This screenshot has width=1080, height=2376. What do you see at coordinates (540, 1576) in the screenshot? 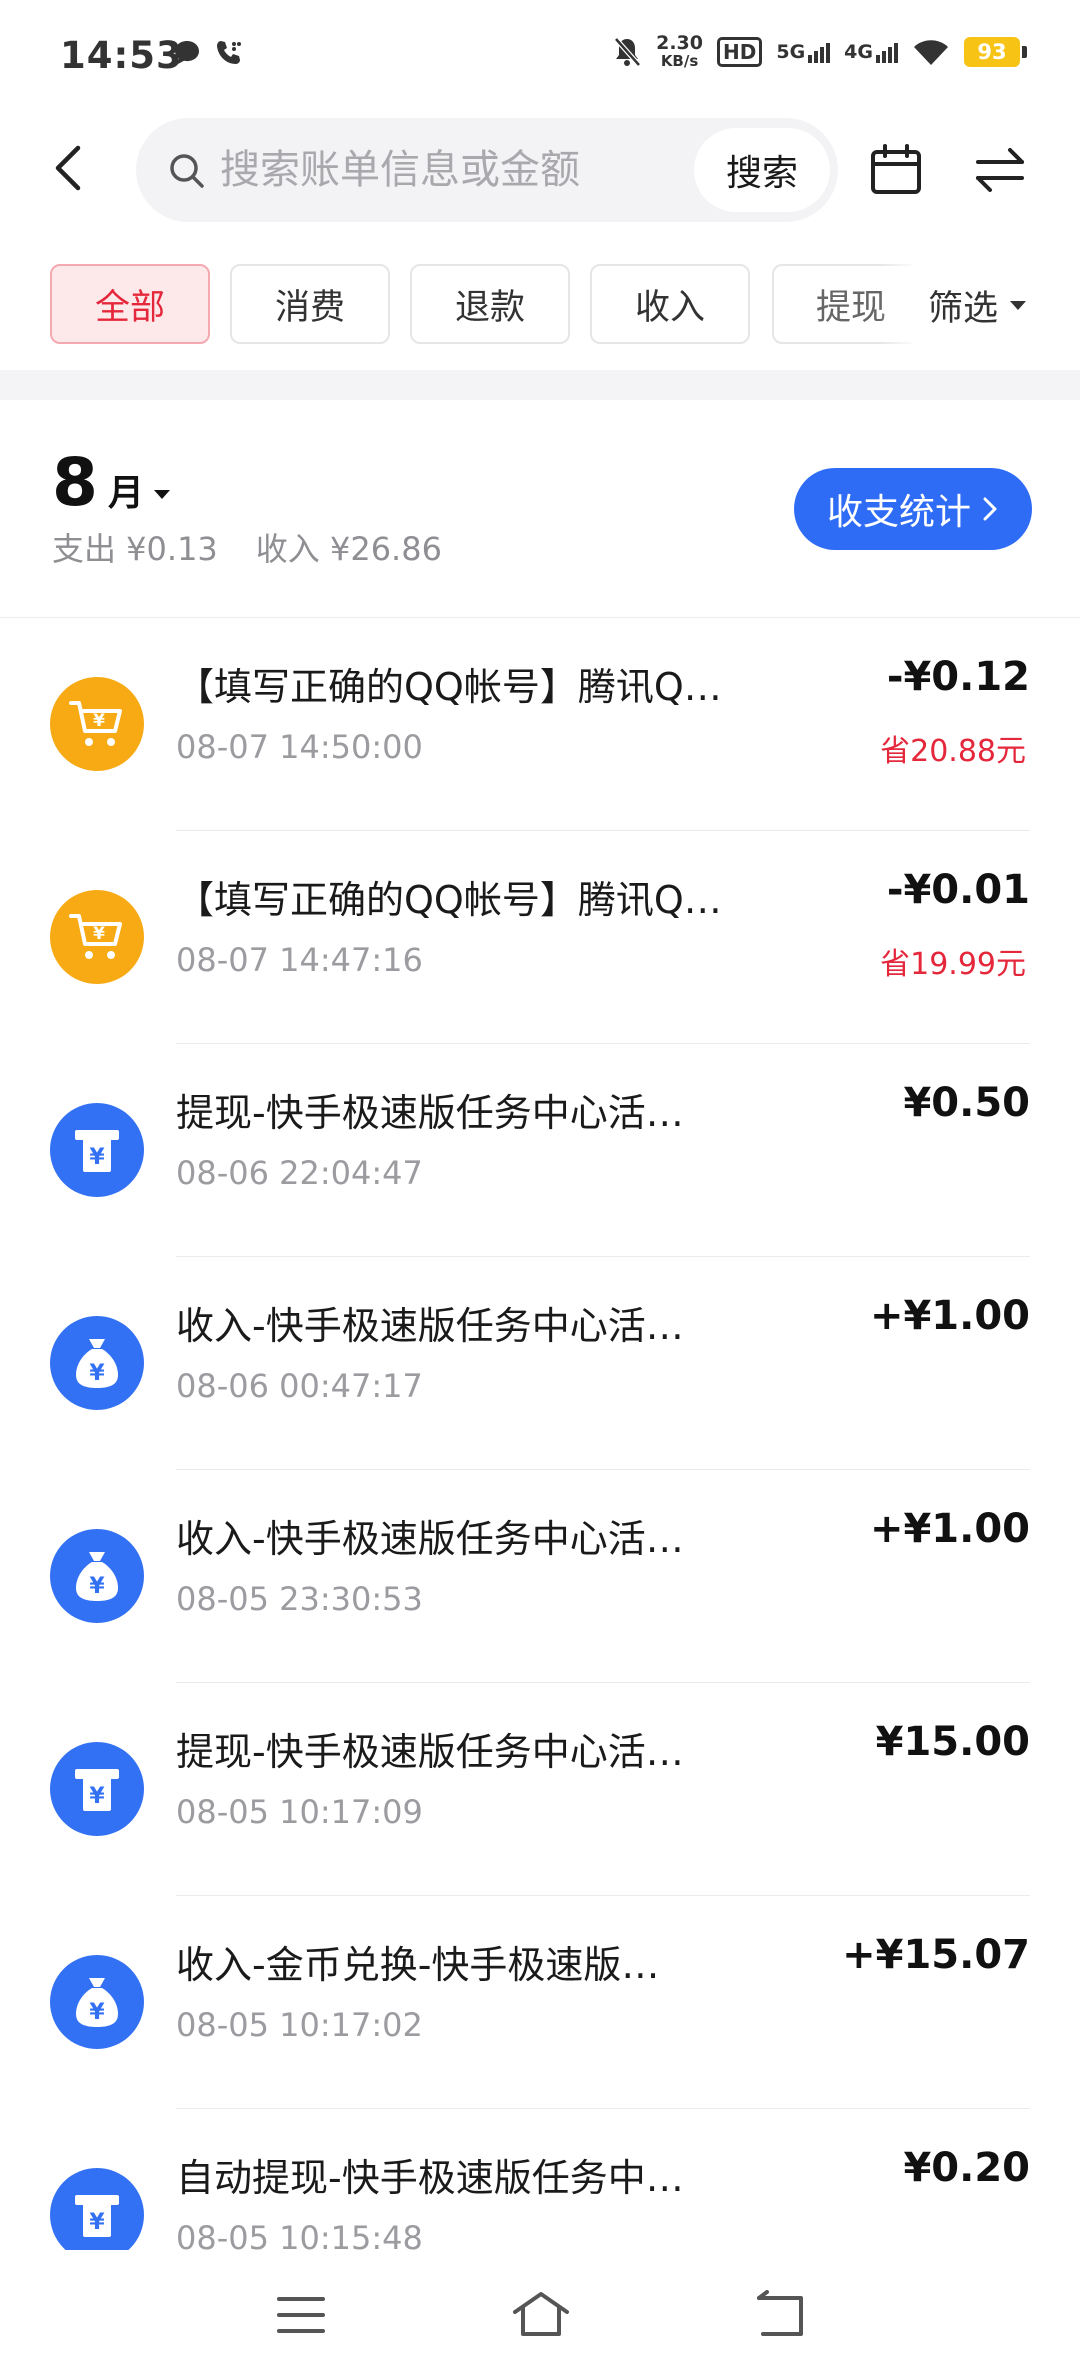
I see `transaction-row: ¥ 收入-快手极速版任务中心活… 08-05 23:30:53 +¥1.00` at bounding box center [540, 1576].